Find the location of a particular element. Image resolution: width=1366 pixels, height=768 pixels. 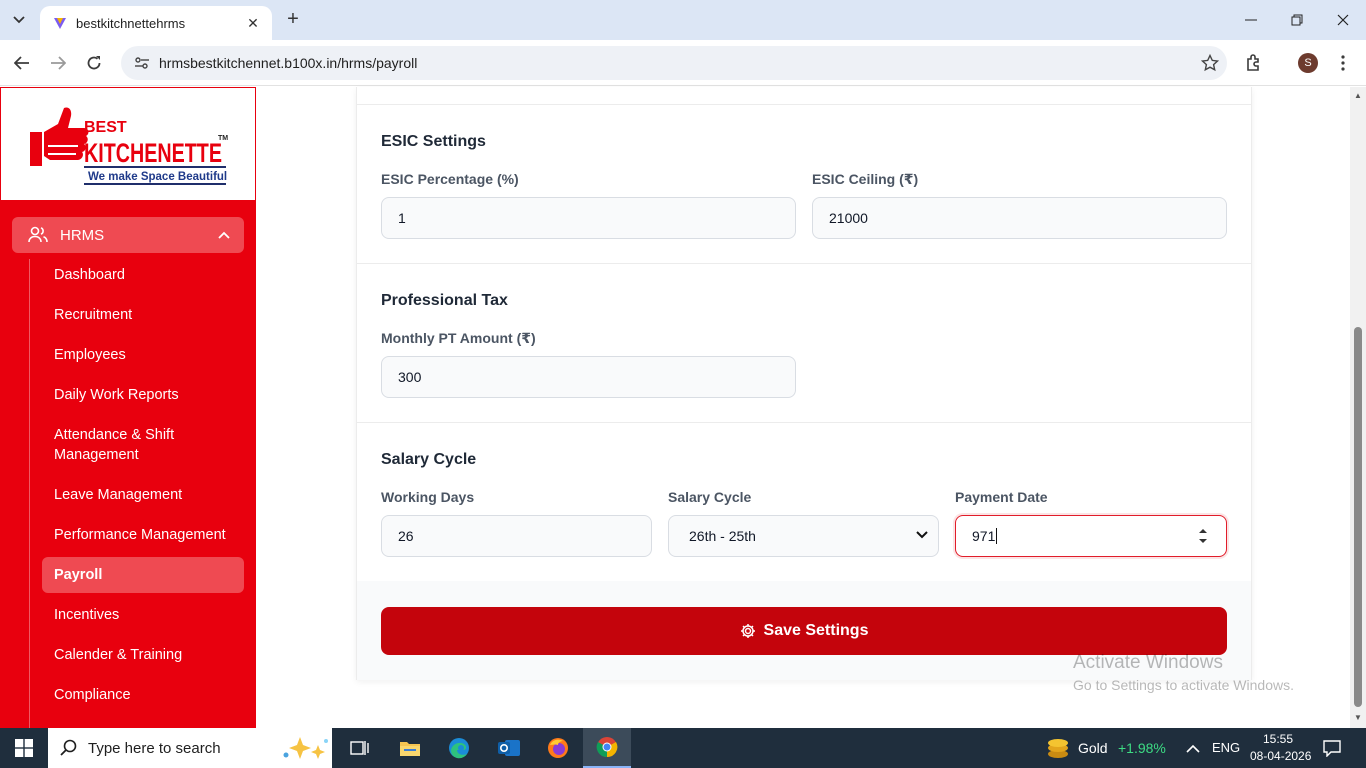

sidebar-item-compliance: Compliance is located at coordinates (143, 695).